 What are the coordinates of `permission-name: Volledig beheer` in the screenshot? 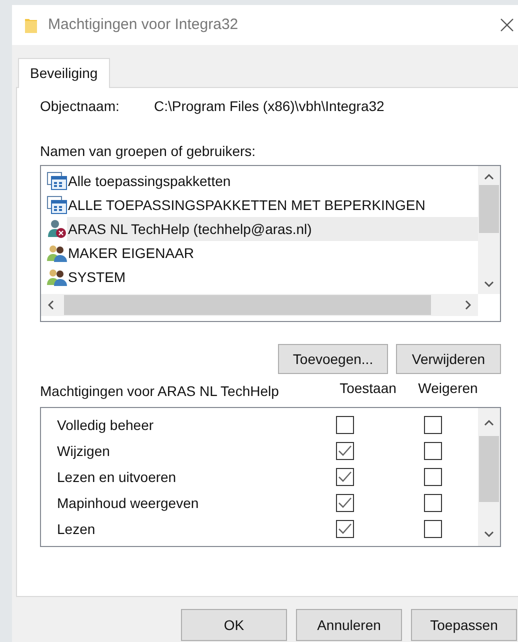 It's located at (105, 425).